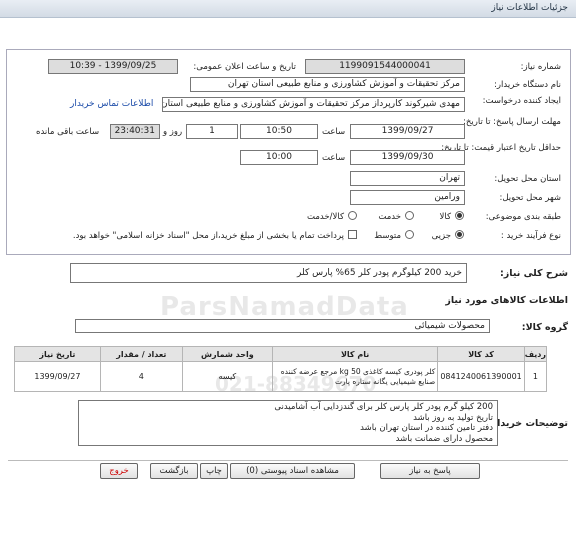 This screenshot has width=576, height=557. Describe the element at coordinates (407, 197) in the screenshot. I see `delivery-city-field: ورامین` at that location.